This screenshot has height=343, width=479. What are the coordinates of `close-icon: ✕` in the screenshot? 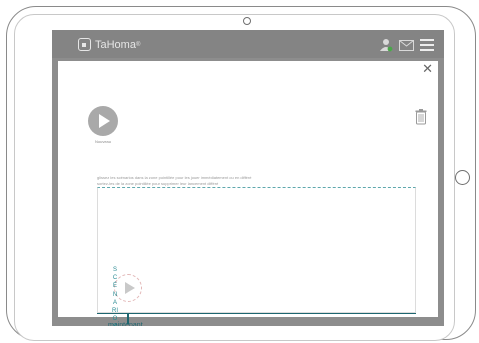 It's located at (427, 68).